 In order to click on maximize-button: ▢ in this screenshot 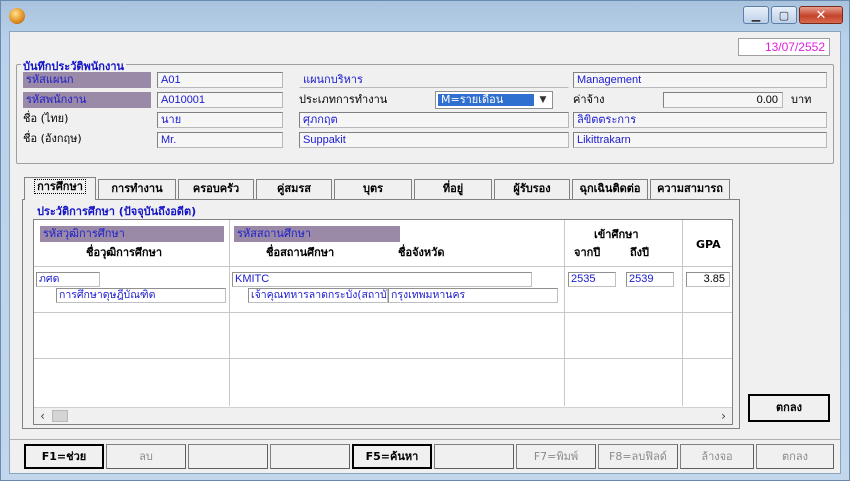, I will do `click(784, 15)`.